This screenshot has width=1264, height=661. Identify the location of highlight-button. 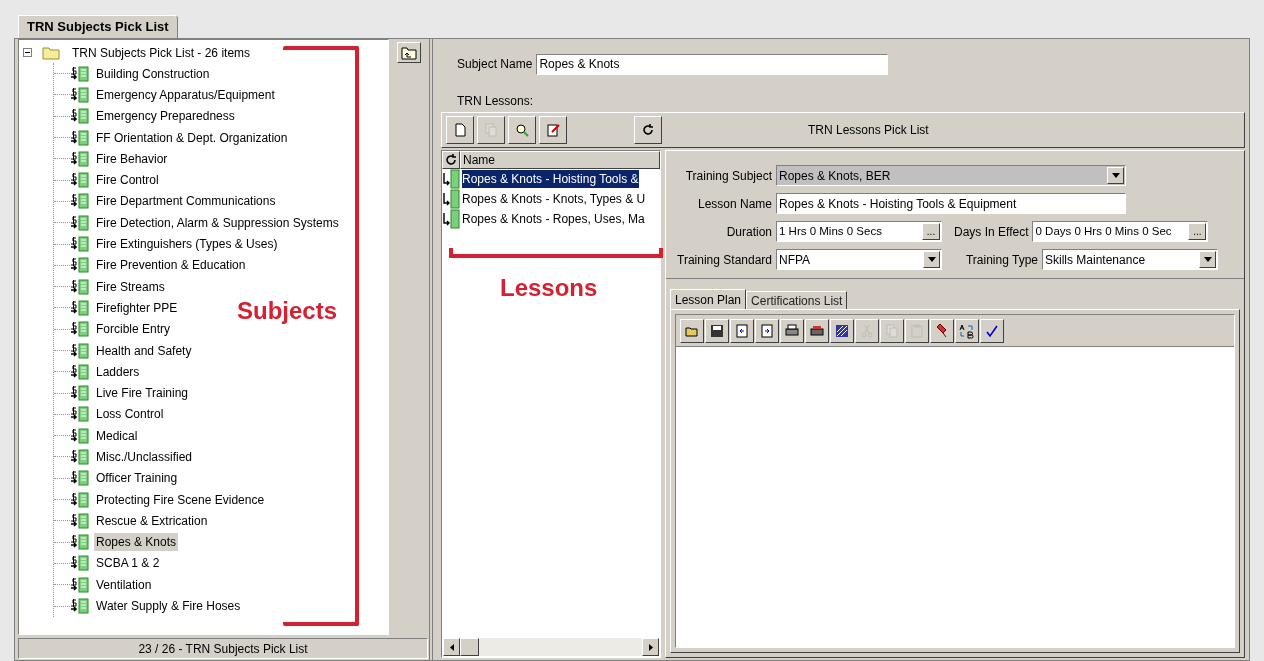
(942, 330).